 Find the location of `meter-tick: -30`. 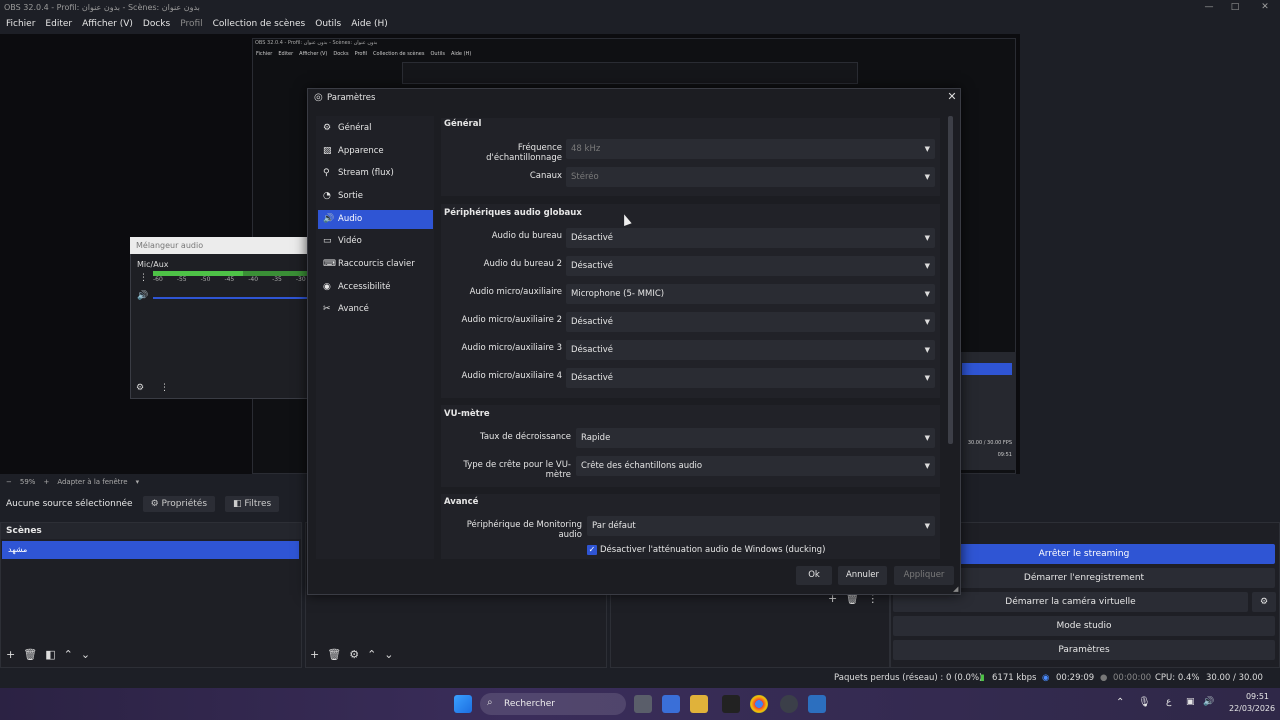

meter-tick: -30 is located at coordinates (300, 279).